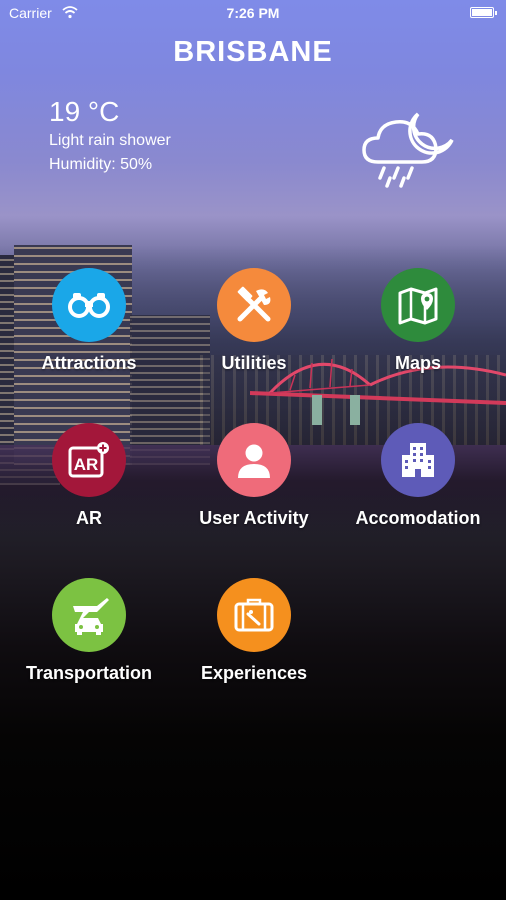  What do you see at coordinates (418, 460) in the screenshot?
I see `building-icon` at bounding box center [418, 460].